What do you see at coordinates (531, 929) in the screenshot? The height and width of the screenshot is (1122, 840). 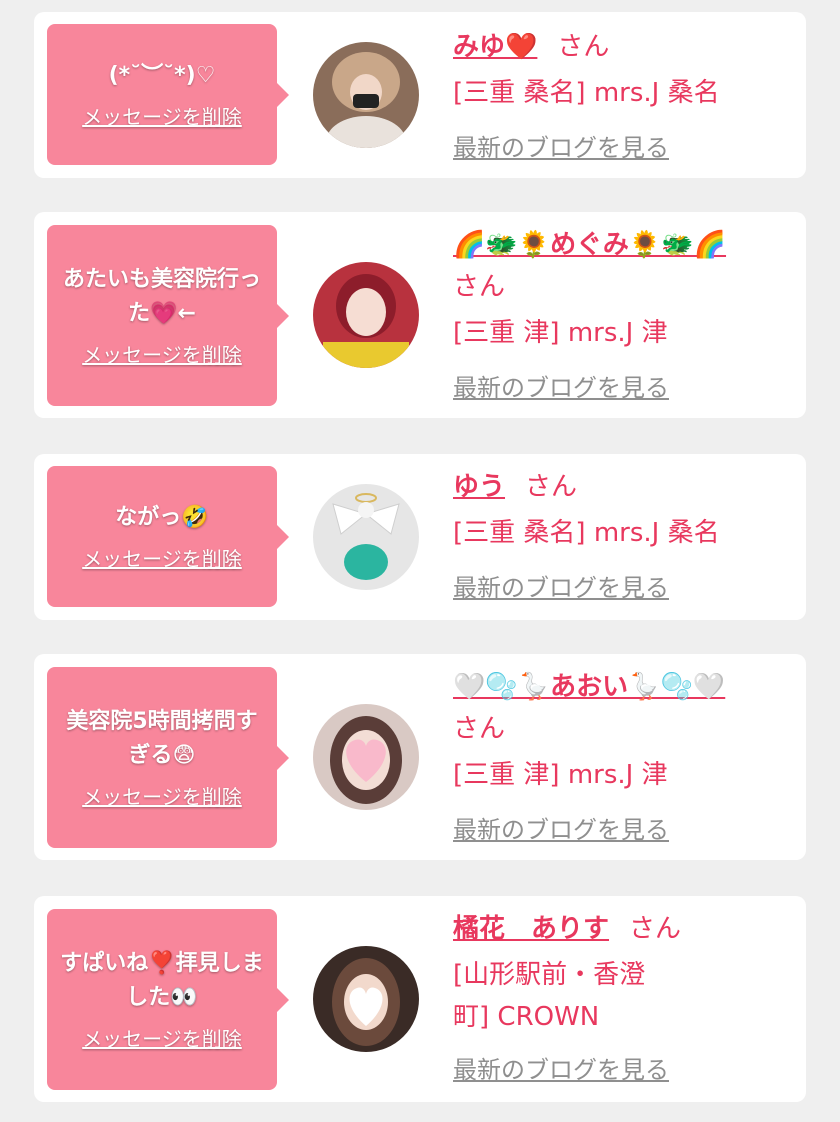 I see `sender-name-link: 橘花 ありす` at bounding box center [531, 929].